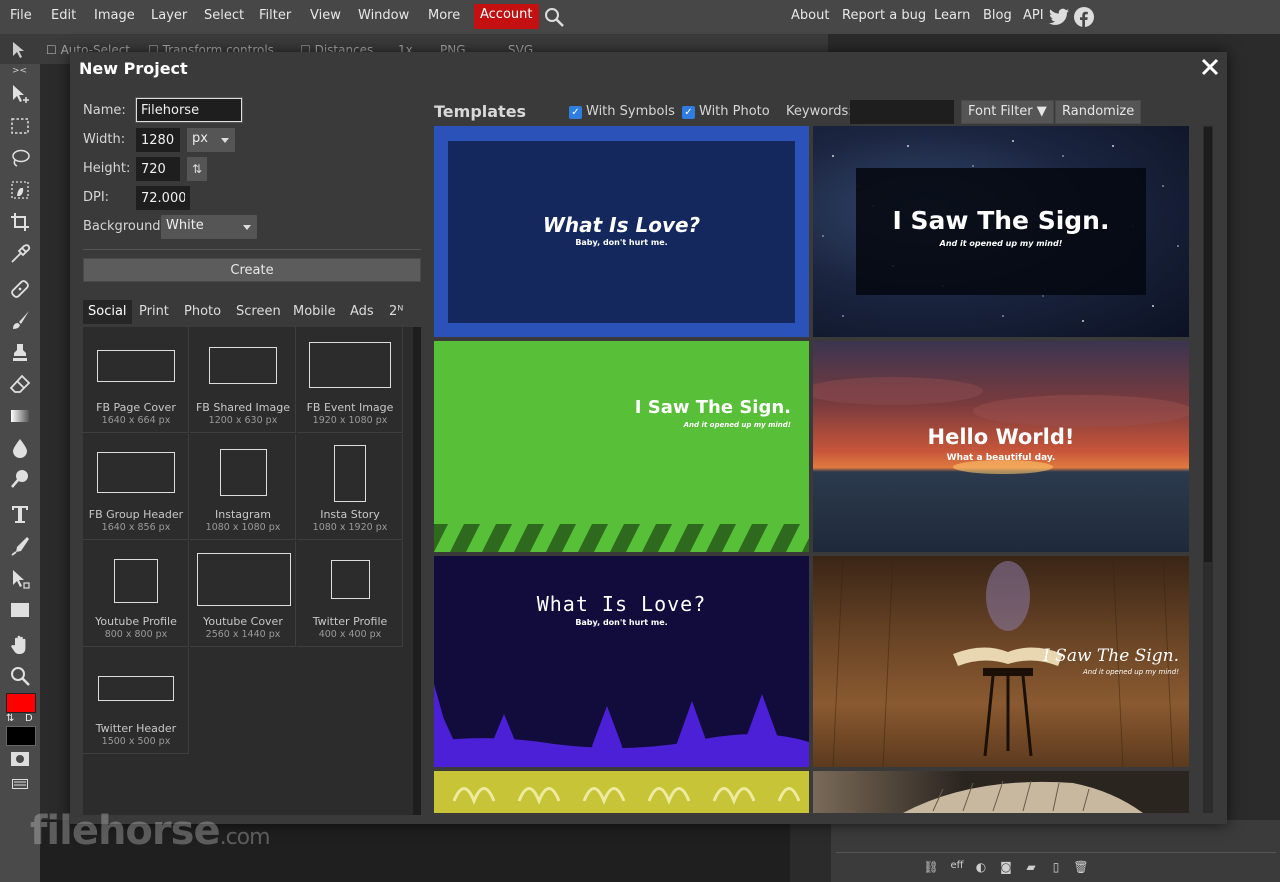 This screenshot has width=1280, height=882. Describe the element at coordinates (1001, 446) in the screenshot. I see `template-card: Hello World! What a beautiful day.` at that location.